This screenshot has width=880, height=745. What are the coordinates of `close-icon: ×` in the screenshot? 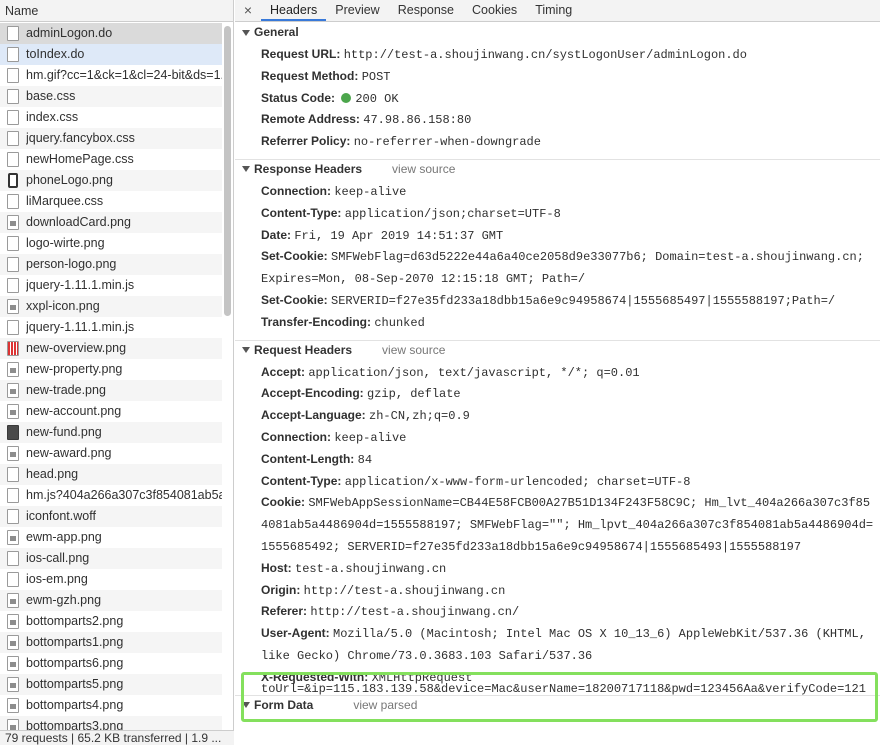 It's located at (248, 10).